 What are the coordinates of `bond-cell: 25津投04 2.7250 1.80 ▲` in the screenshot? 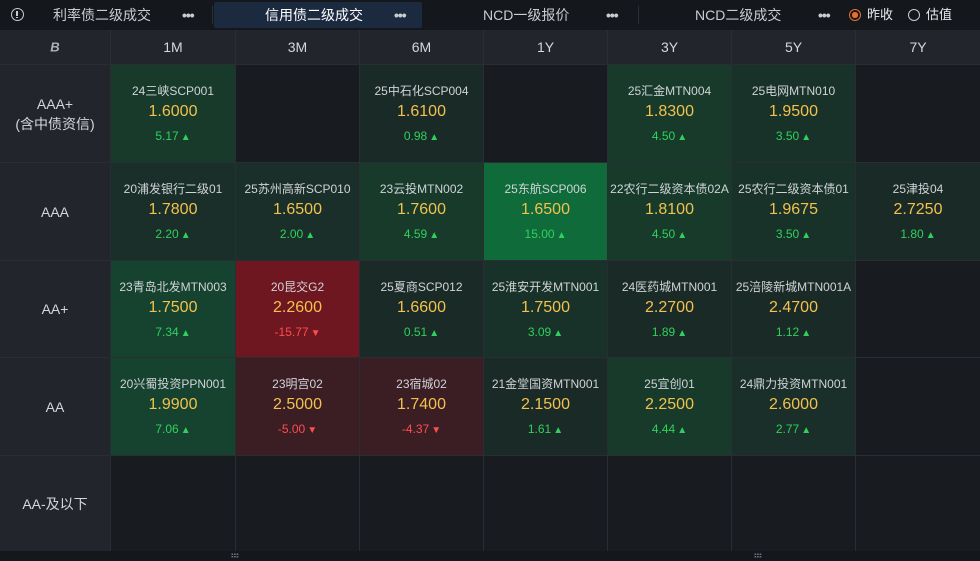 It's located at (918, 211).